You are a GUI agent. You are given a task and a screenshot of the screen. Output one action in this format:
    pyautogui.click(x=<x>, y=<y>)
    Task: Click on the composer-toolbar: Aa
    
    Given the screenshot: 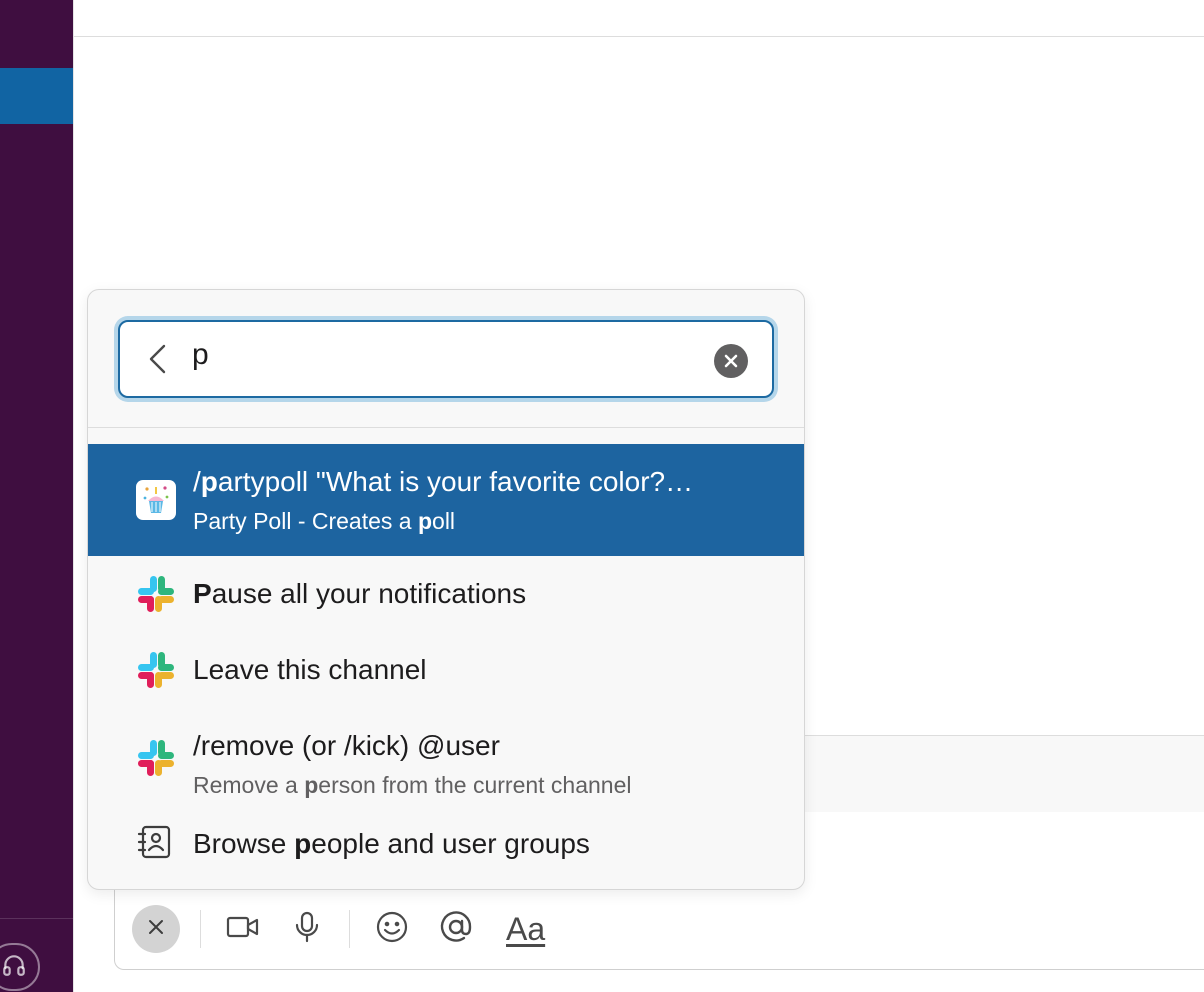 What is the action you would take?
    pyautogui.click(x=338, y=929)
    